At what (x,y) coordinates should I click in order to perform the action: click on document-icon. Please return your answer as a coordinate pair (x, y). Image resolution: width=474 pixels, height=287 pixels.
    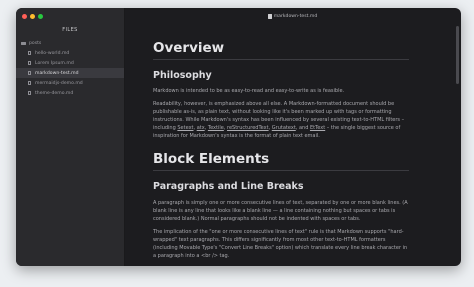
    Looking at the image, I should click on (269, 16).